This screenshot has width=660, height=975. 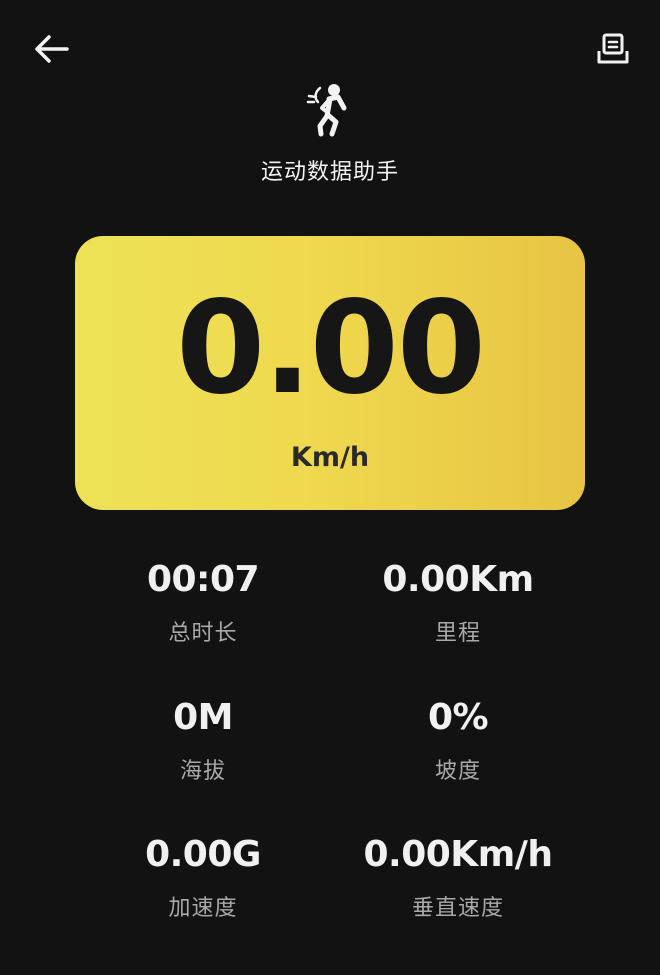 What do you see at coordinates (330, 457) in the screenshot?
I see `speed-unit: Km/h` at bounding box center [330, 457].